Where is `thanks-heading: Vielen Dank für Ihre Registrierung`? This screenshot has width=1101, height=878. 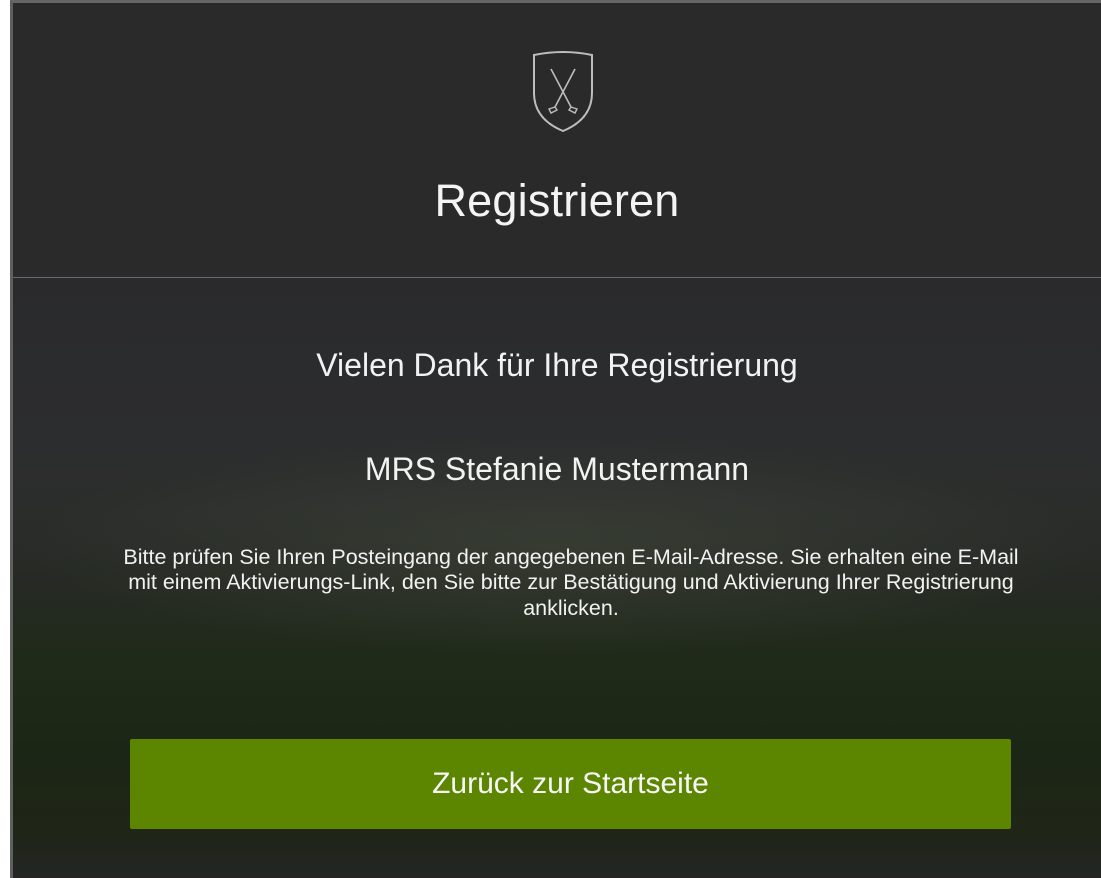 thanks-heading: Vielen Dank für Ihre Registrierung is located at coordinates (557, 365).